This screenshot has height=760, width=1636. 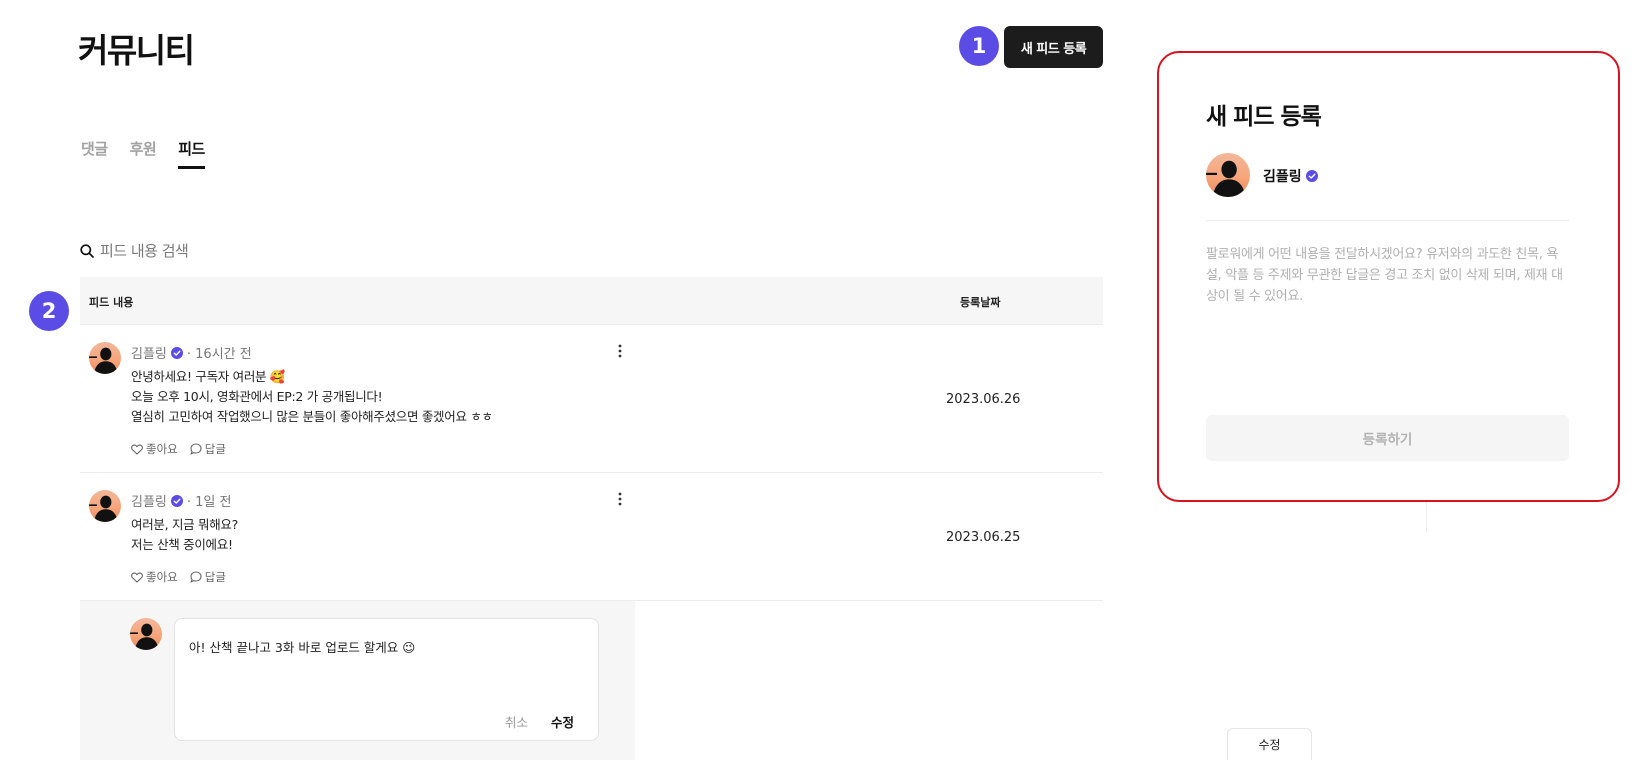 I want to click on reply-input: 아! 산책 끝나고 3화 바로 업로드 할게요 😉, so click(x=302, y=646).